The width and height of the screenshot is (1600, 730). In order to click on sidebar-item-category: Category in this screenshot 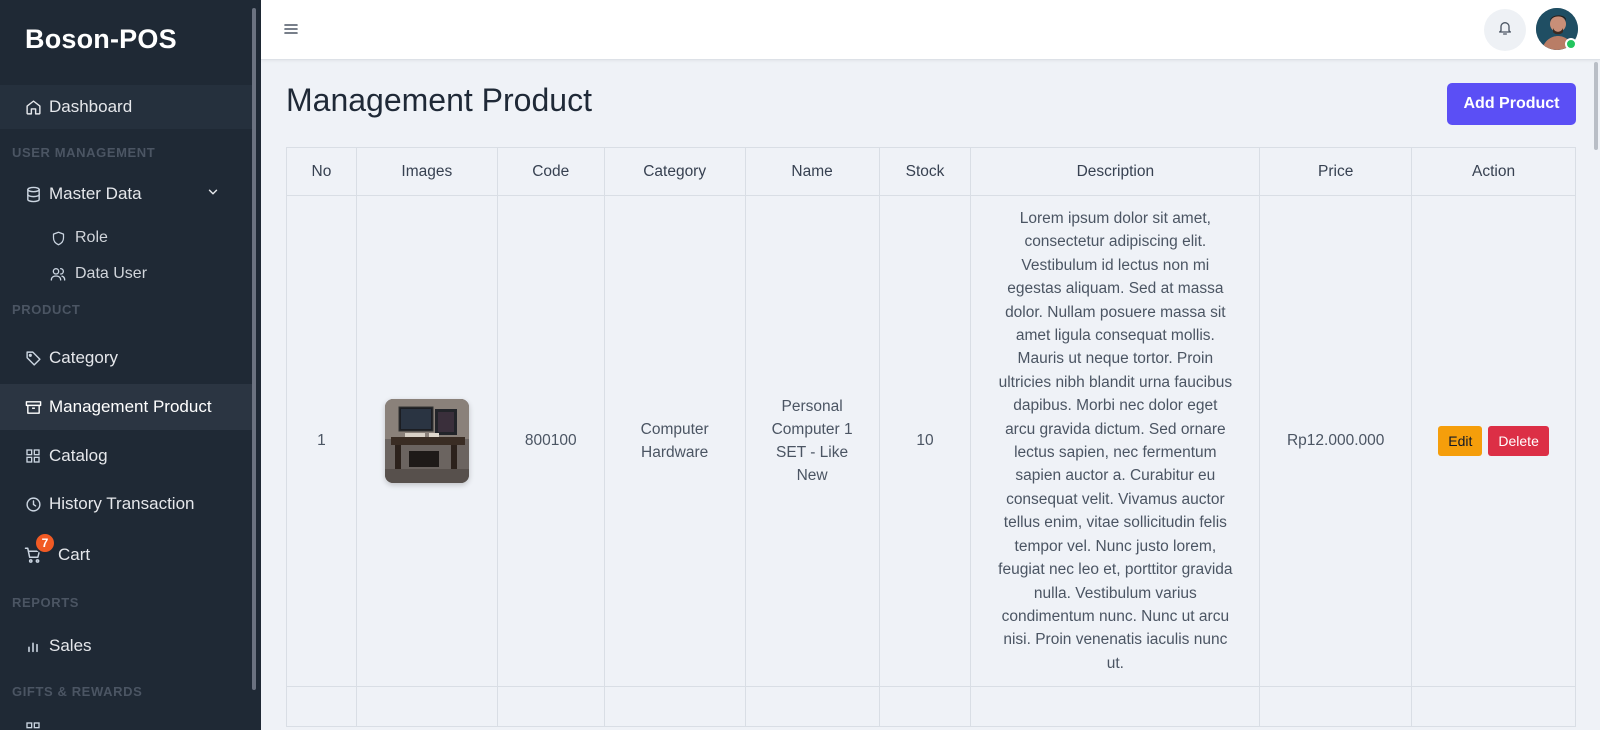, I will do `click(128, 358)`.